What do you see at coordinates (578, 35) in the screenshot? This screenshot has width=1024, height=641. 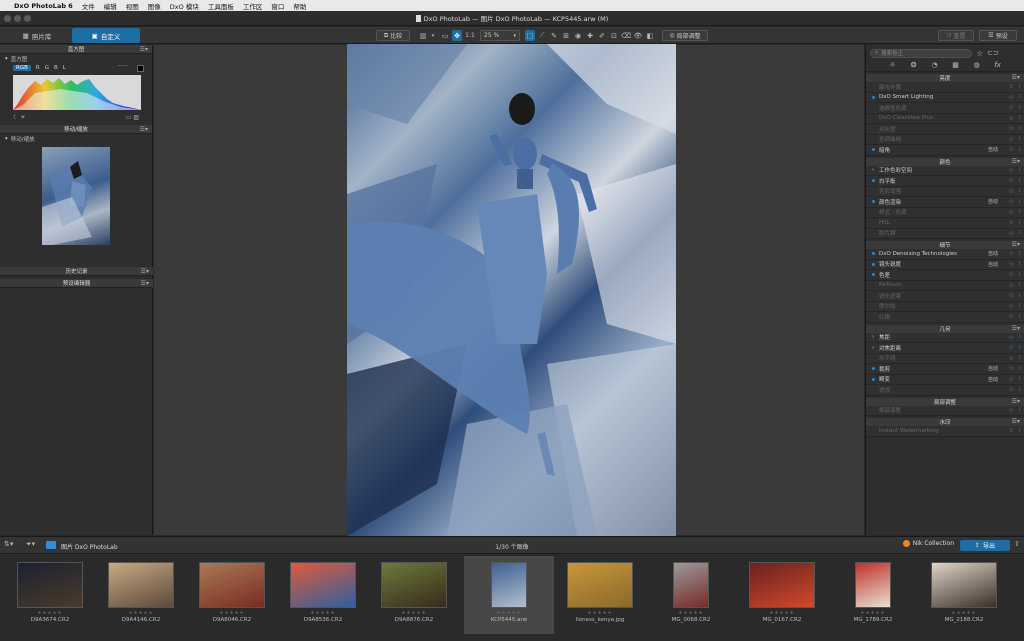 I see `red-eye-icon: ◉` at bounding box center [578, 35].